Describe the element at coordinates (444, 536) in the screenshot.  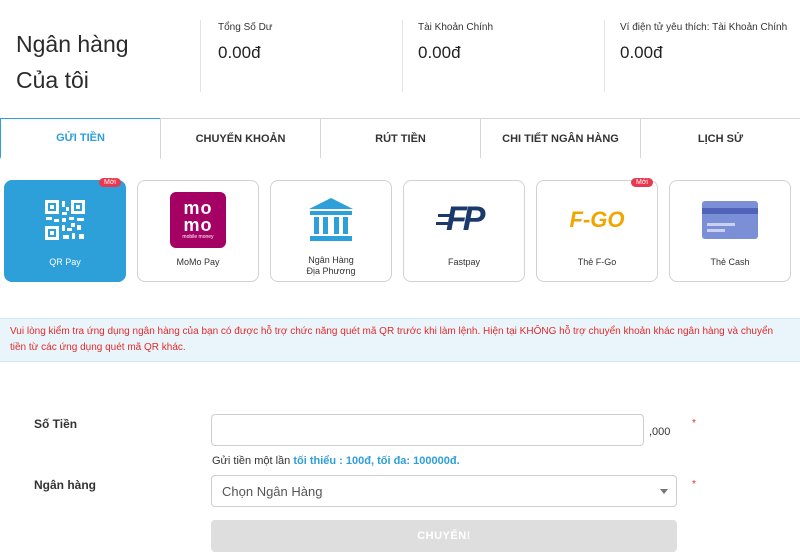
I see `submit-button: CHUYỂN!` at that location.